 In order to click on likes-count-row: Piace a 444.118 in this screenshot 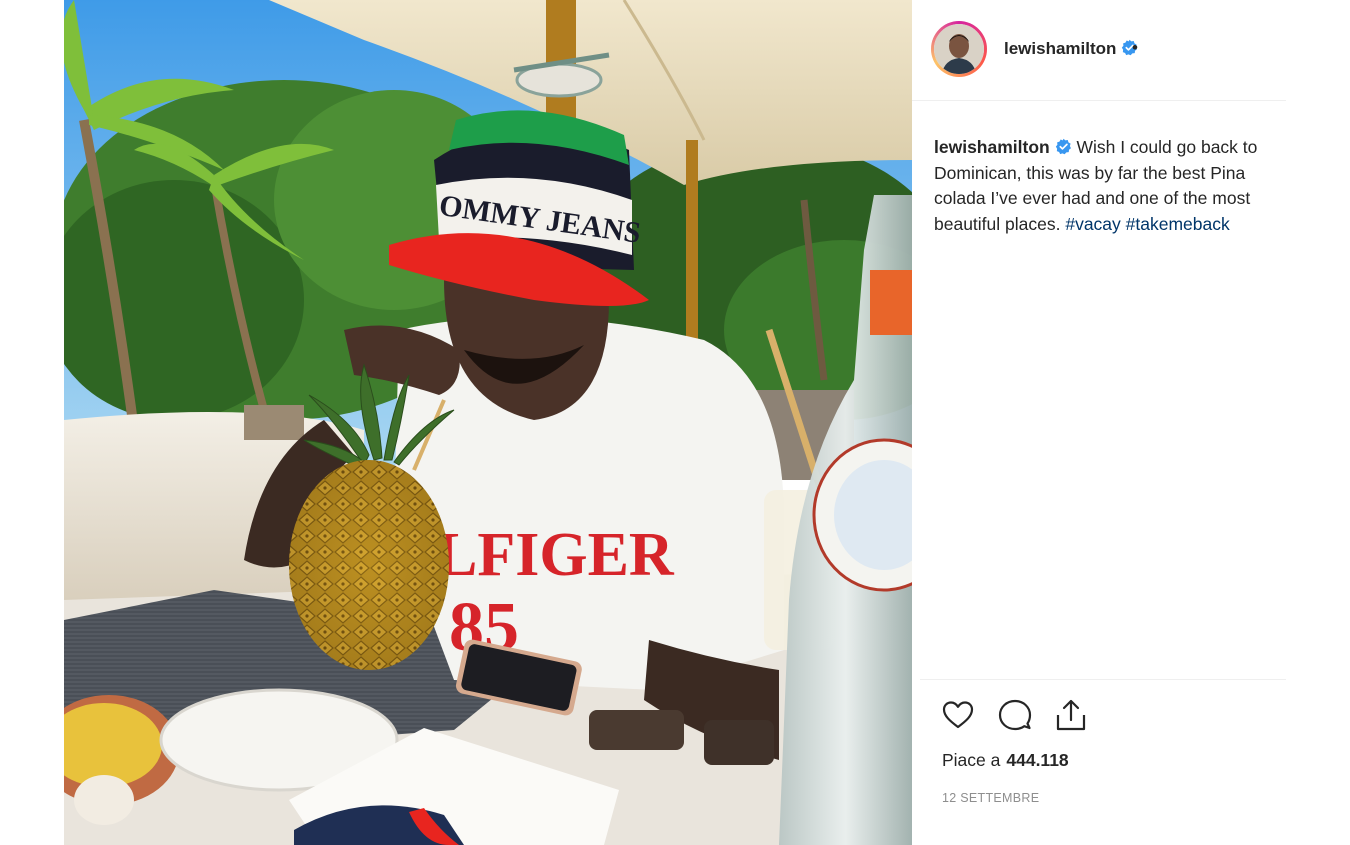, I will do `click(1005, 760)`.